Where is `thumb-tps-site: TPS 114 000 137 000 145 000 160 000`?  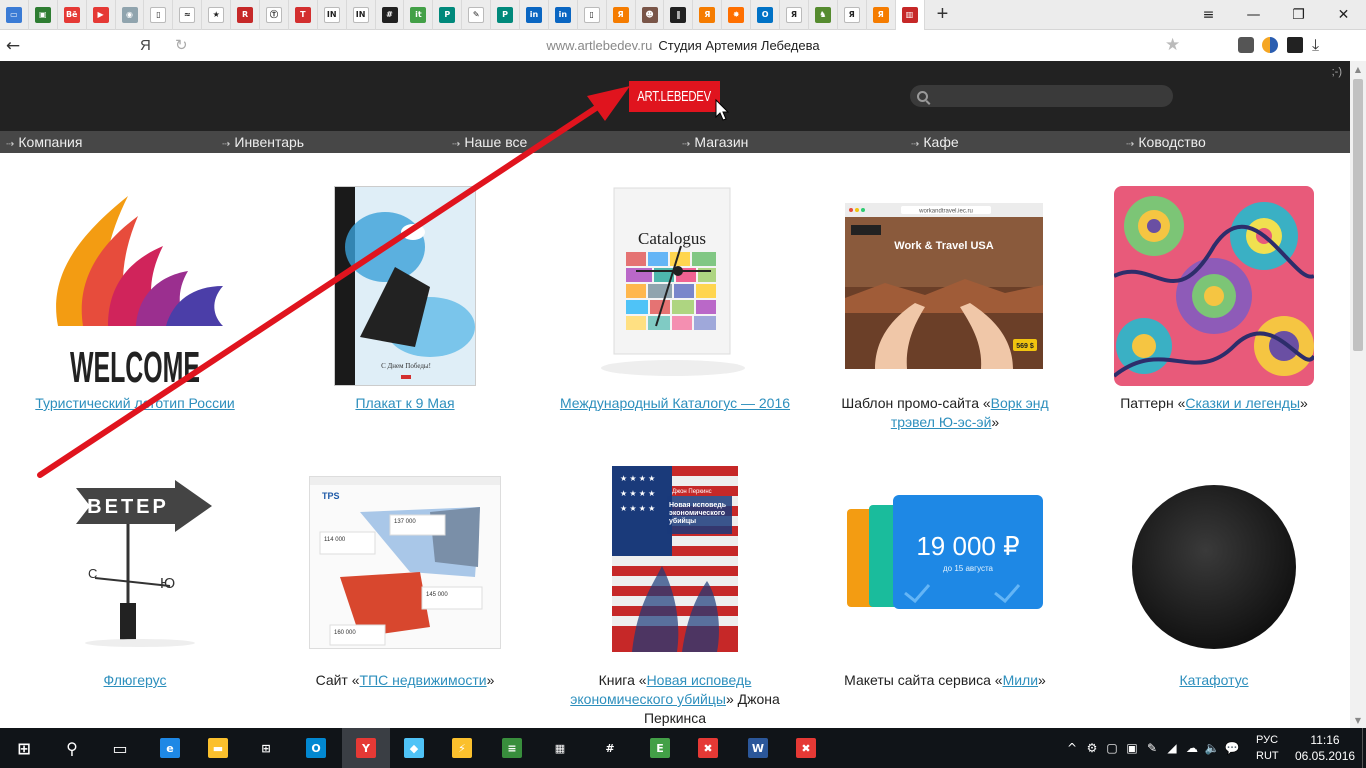 thumb-tps-site: TPS 114 000 137 000 145 000 160 000 is located at coordinates (405, 562).